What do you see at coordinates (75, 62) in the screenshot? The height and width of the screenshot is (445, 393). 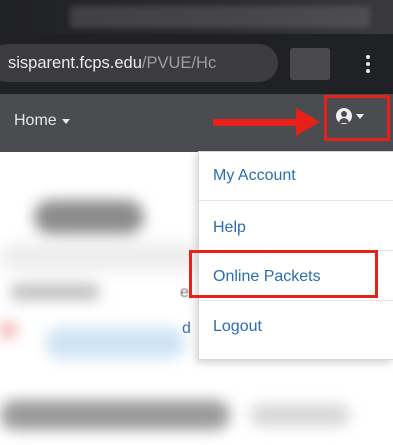 I see `url-host: sisparent.fcps.edu` at bounding box center [75, 62].